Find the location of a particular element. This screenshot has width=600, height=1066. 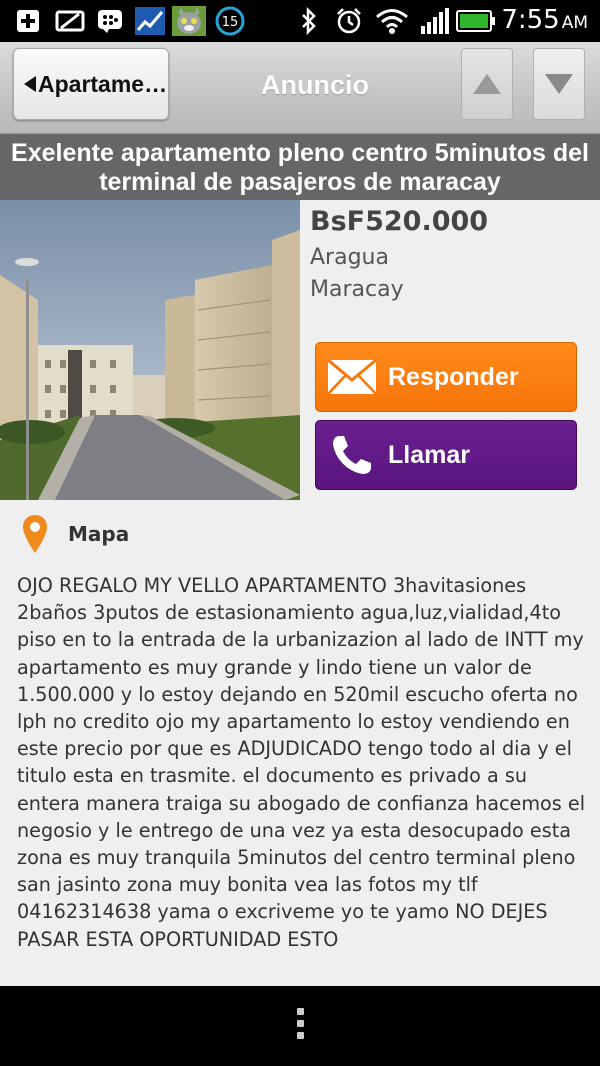

notification-count-icon: 15 is located at coordinates (230, 21).